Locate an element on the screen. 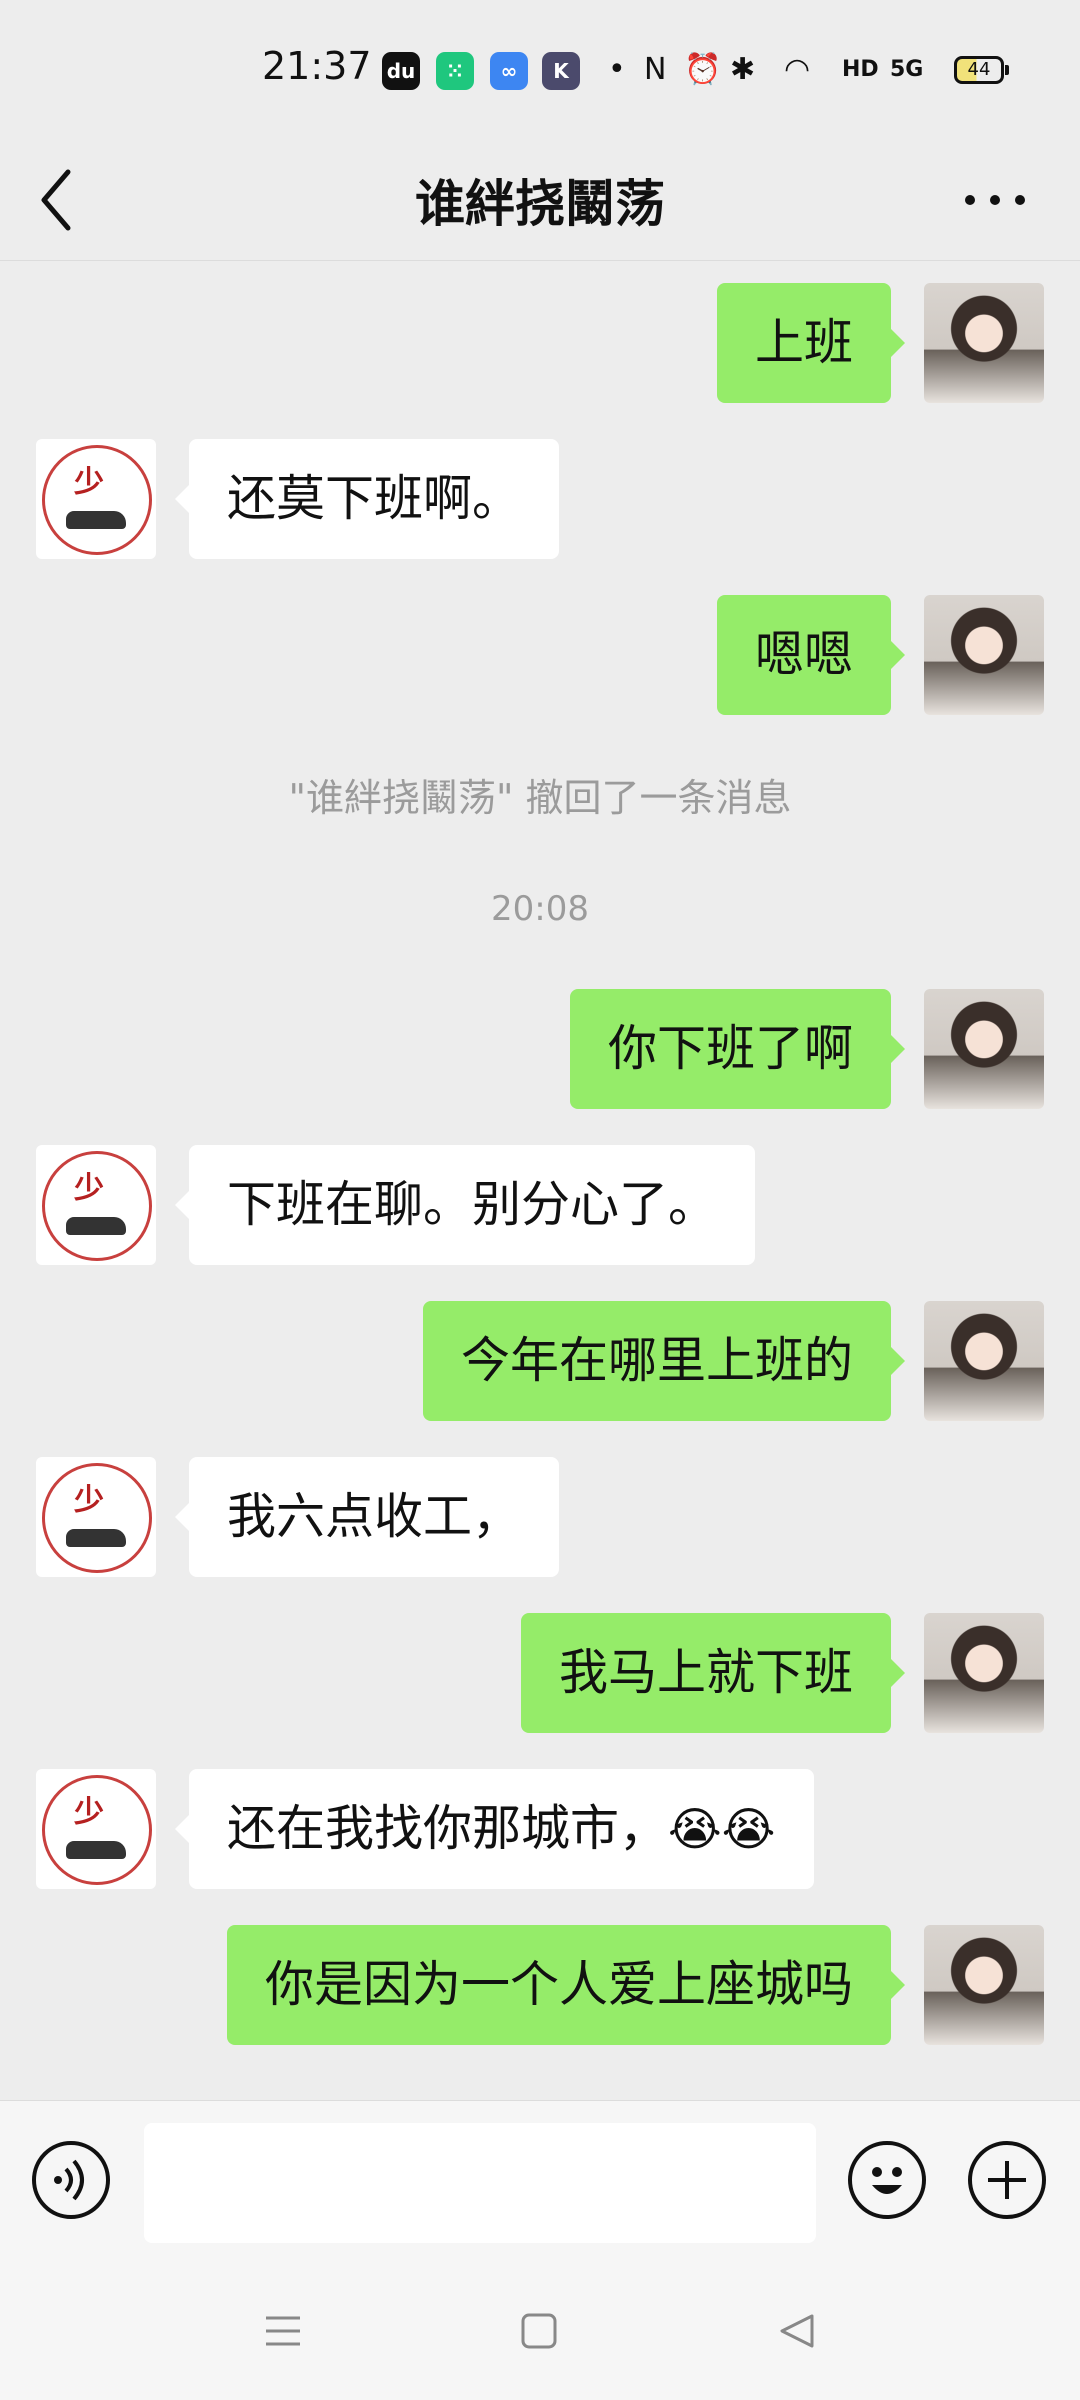  message-bubble-incoming: 我六点收工， is located at coordinates (367, 1517).